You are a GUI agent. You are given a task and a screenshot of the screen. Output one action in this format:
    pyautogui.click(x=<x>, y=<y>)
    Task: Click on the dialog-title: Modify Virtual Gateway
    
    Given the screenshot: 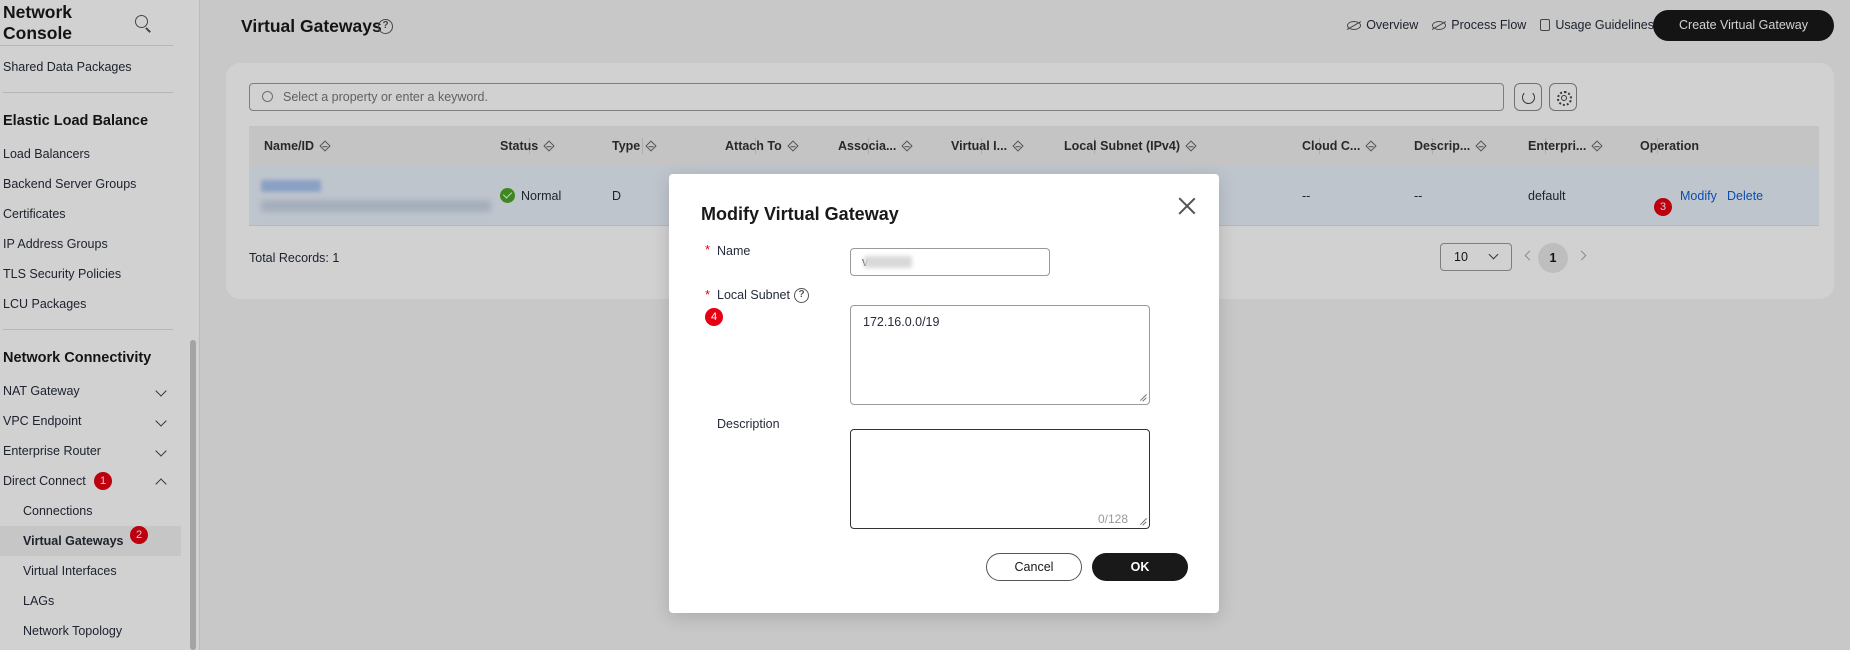 What is the action you would take?
    pyautogui.click(x=800, y=214)
    